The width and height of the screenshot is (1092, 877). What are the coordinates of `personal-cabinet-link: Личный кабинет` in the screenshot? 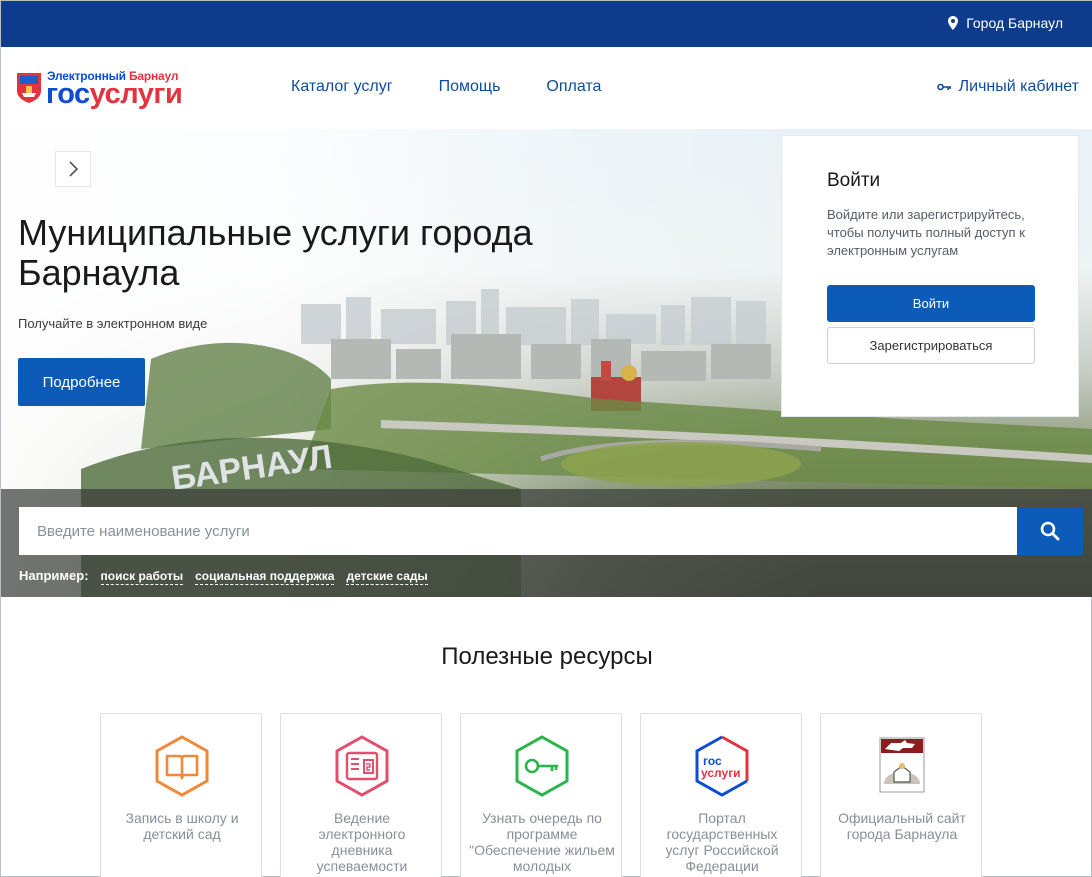 It's located at (1007, 87).